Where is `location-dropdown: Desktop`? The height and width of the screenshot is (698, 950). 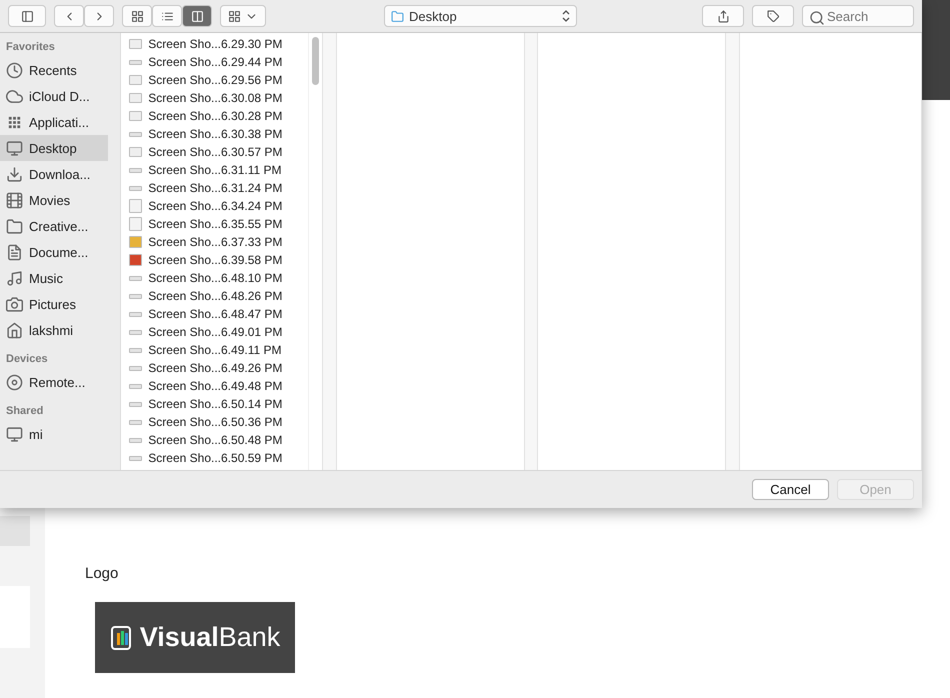 location-dropdown: Desktop is located at coordinates (480, 16).